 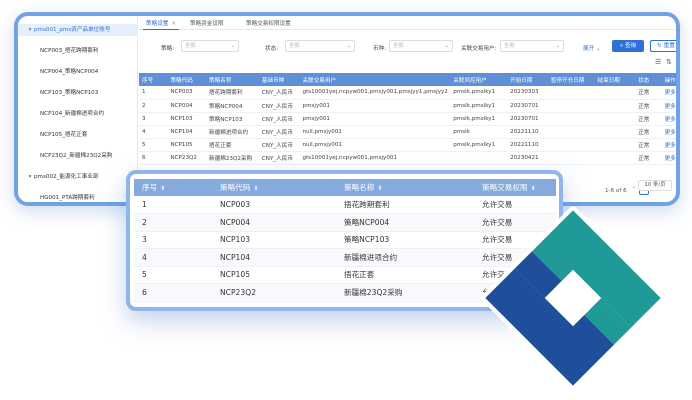 What do you see at coordinates (161, 24) in the screenshot?
I see `tab-strategy-settings: 策略设置 ✕` at bounding box center [161, 24].